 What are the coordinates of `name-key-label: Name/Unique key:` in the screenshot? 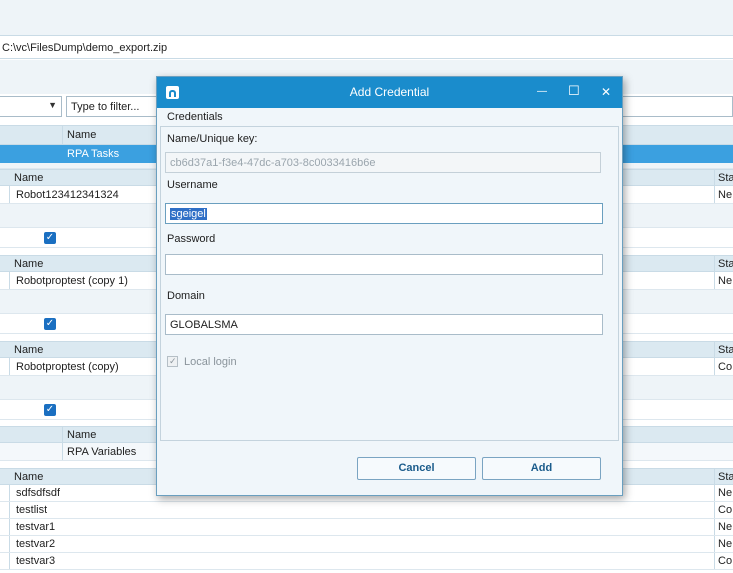 It's located at (212, 139).